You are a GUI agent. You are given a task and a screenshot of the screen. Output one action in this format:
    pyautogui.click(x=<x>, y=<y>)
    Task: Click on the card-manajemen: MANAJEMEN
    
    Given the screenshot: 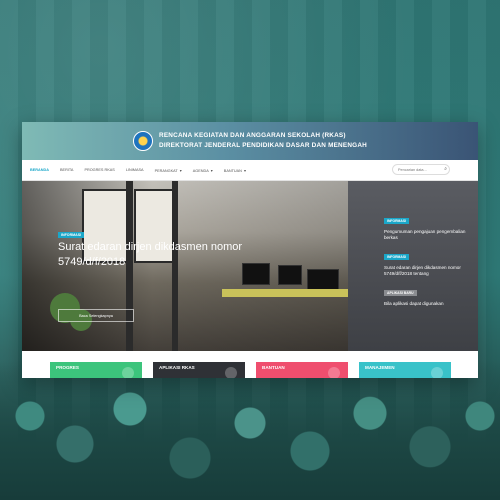 What is the action you would take?
    pyautogui.click(x=405, y=370)
    